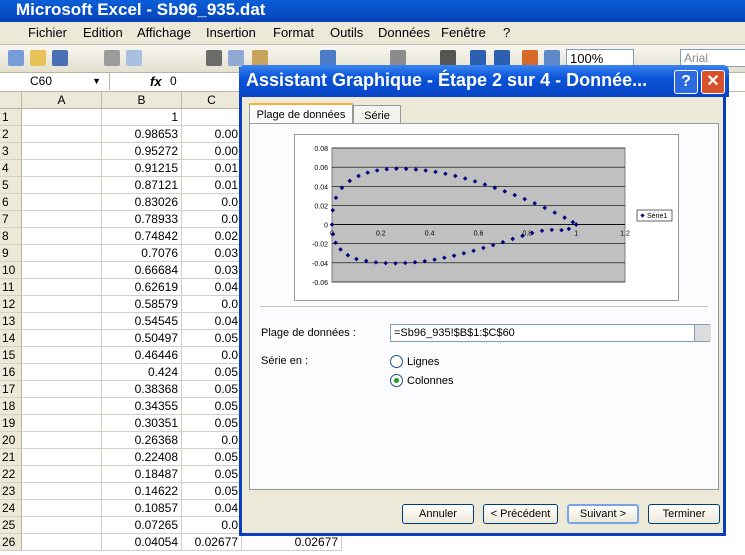 The image size is (745, 555). Describe the element at coordinates (11, 270) in the screenshot. I see `row-header: 10` at that location.